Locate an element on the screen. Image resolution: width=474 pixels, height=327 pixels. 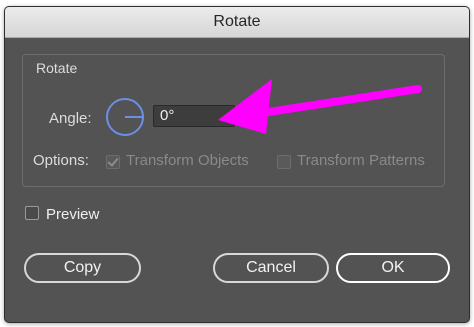
preview-checkbox is located at coordinates (32, 213).